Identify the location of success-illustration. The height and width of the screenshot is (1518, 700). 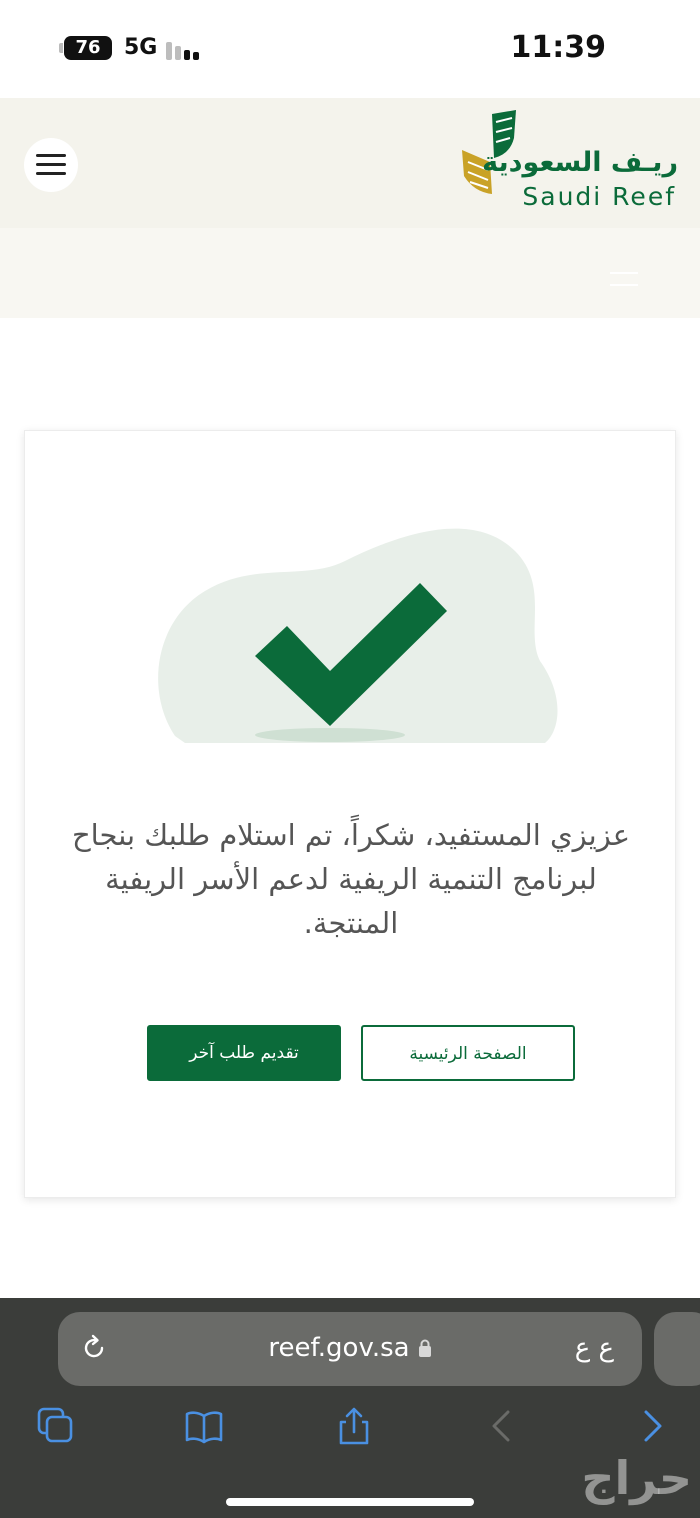
(358, 635).